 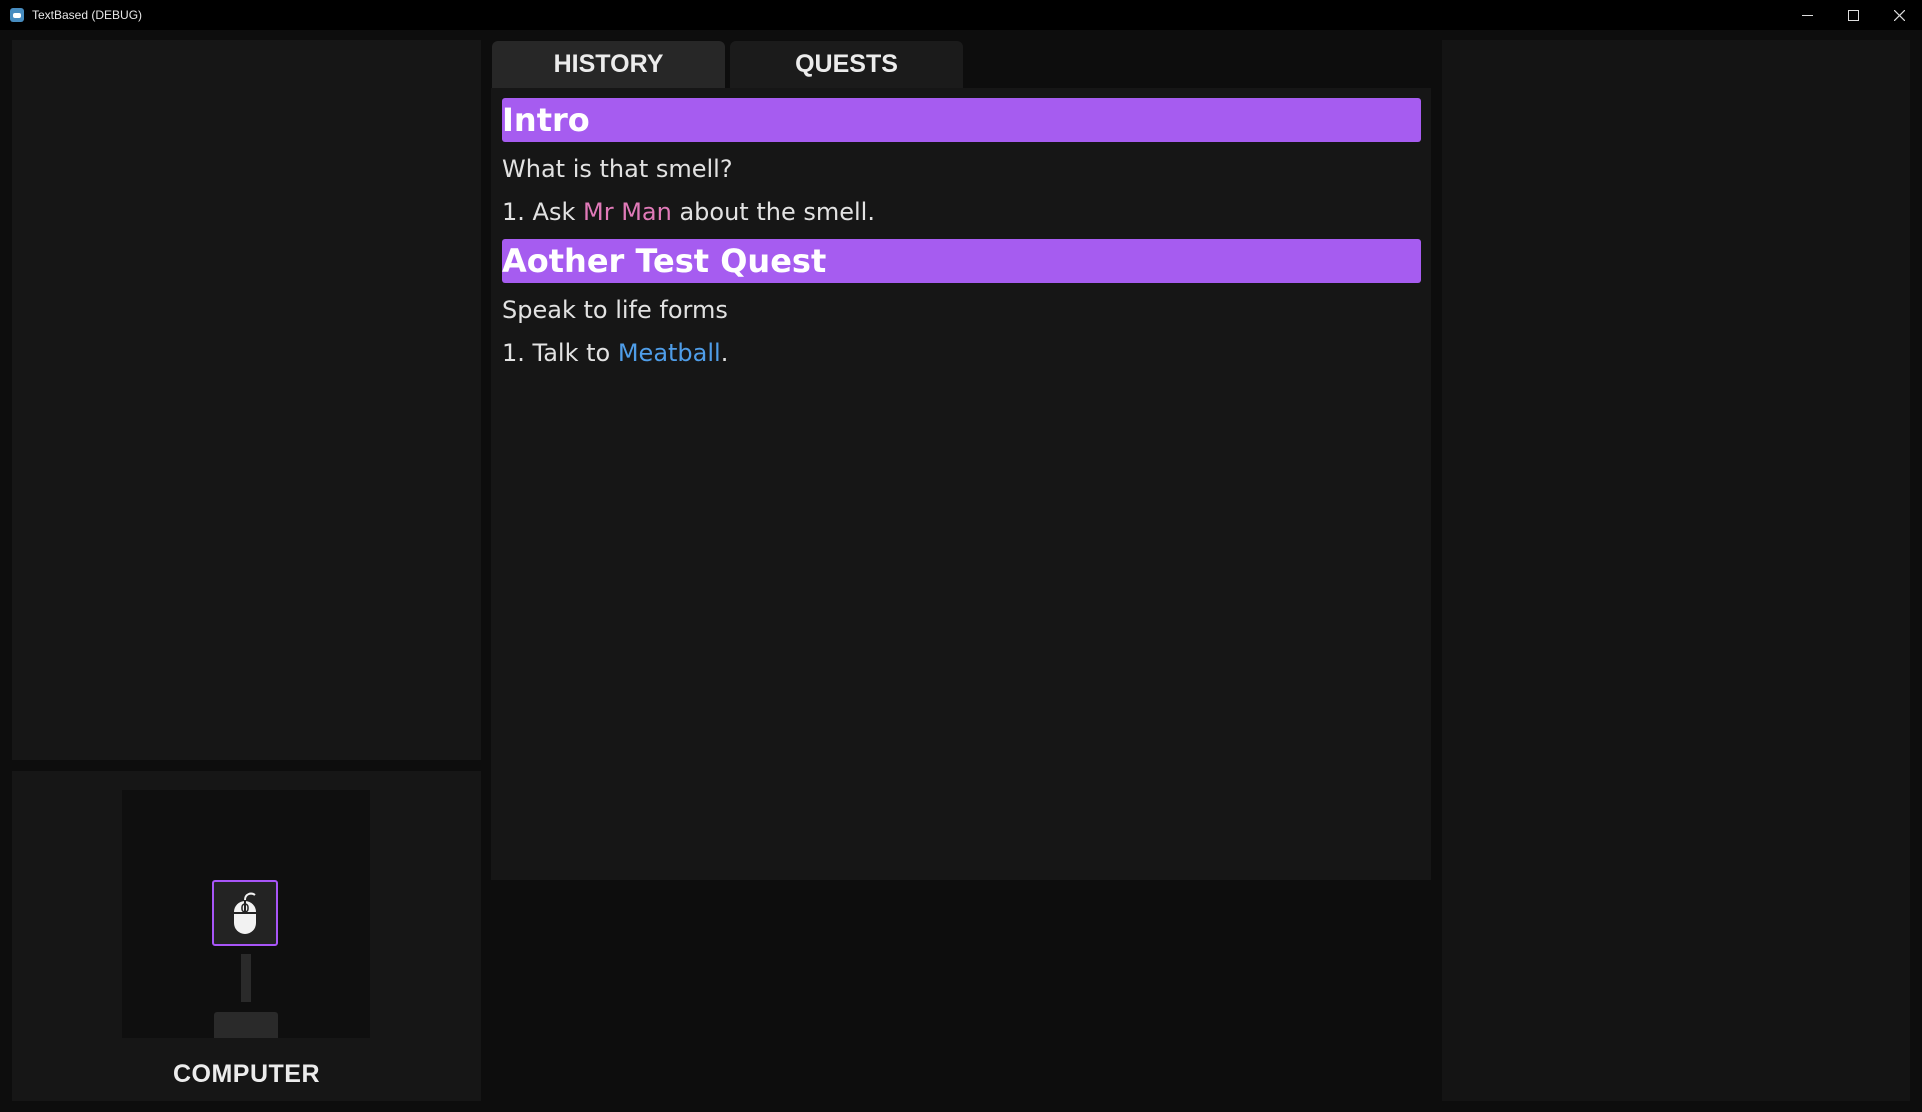 What do you see at coordinates (724, 353) in the screenshot?
I see `objective-suffix: .` at bounding box center [724, 353].